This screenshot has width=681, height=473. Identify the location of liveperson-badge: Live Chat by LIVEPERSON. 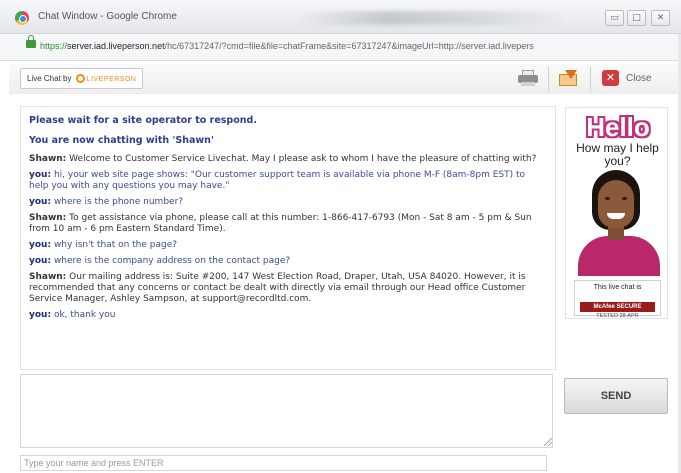
(82, 78).